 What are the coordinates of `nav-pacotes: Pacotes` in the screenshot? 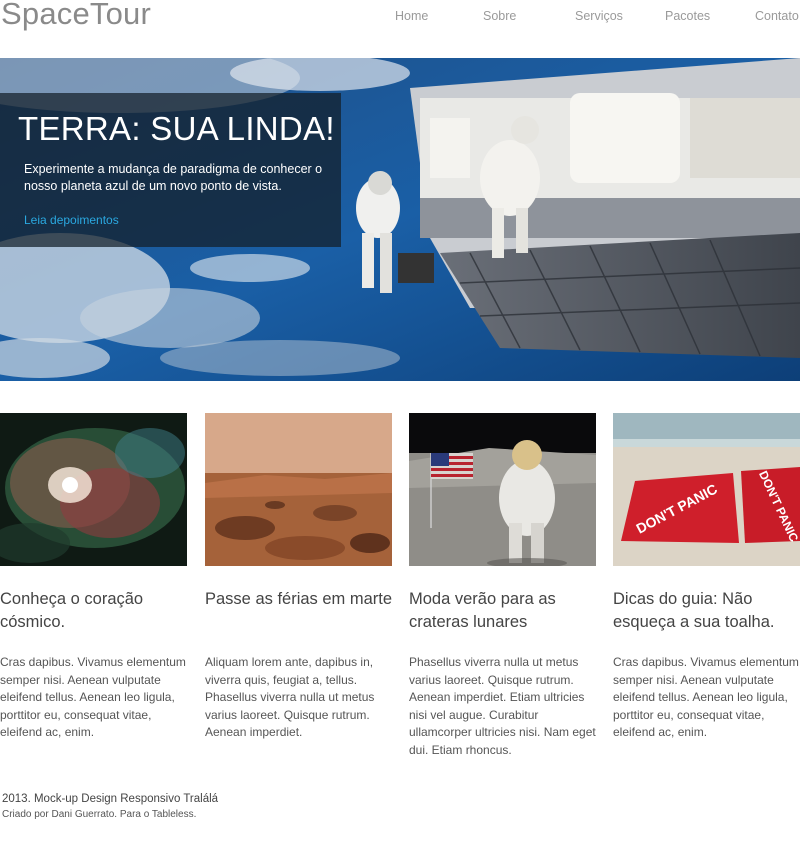 It's located at (687, 16).